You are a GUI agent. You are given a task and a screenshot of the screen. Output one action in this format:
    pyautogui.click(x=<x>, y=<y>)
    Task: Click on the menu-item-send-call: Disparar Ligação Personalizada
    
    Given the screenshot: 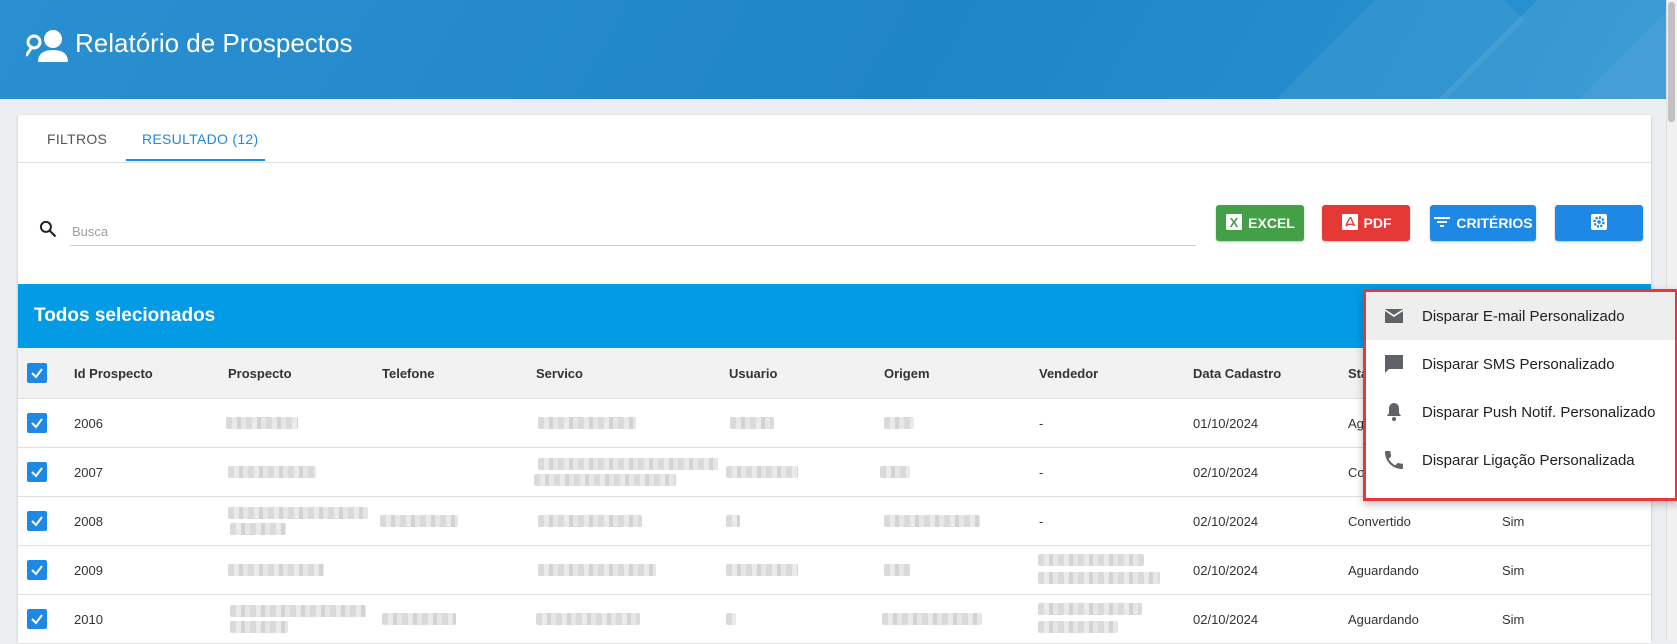 What is the action you would take?
    pyautogui.click(x=1520, y=460)
    